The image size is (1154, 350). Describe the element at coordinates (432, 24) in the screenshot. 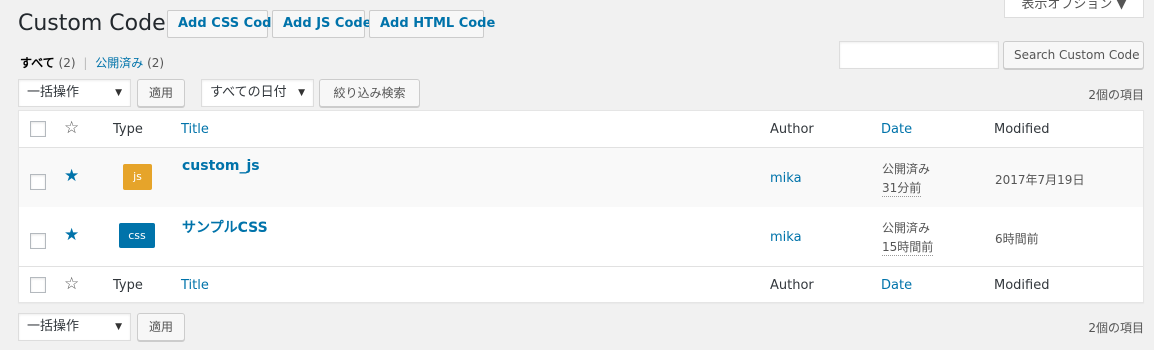

I see `add-html-code-button: Add HTML Code` at that location.